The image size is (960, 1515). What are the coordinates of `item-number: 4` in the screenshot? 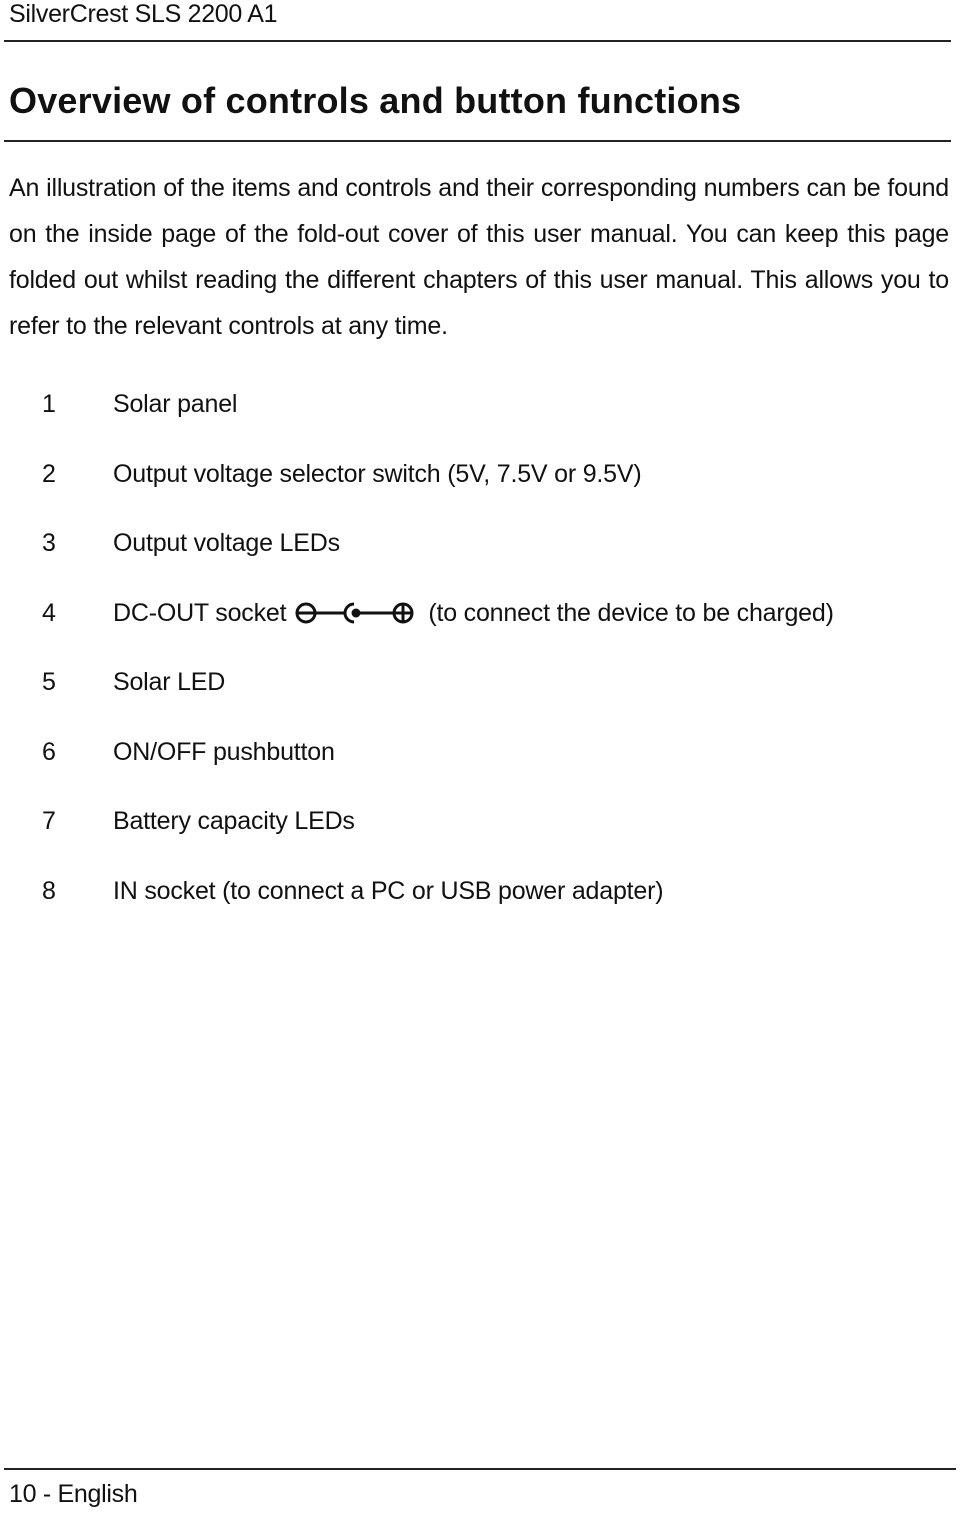 It's located at (49, 612).